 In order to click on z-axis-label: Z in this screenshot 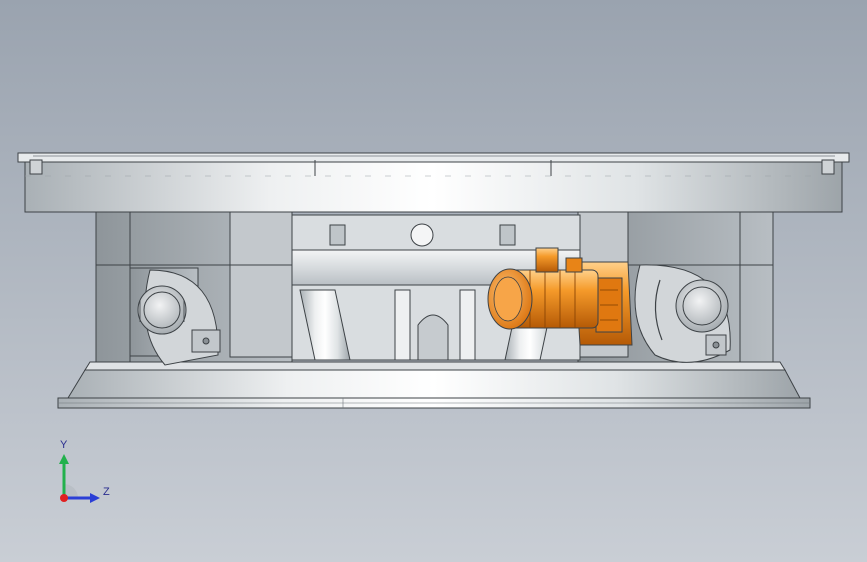, I will do `click(106, 492)`.